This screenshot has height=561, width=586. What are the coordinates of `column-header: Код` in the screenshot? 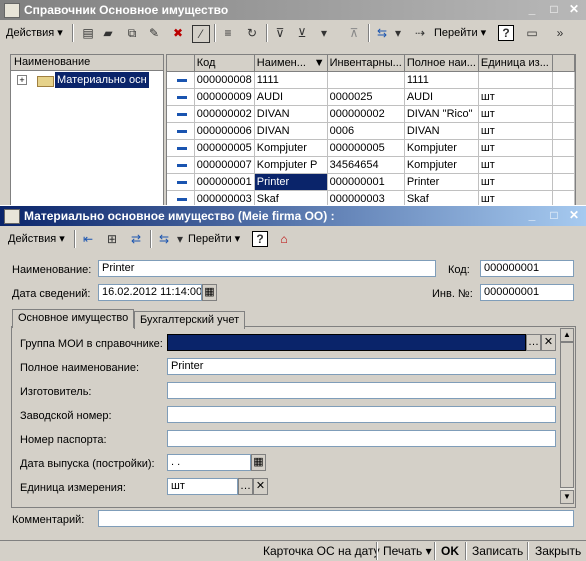 It's located at (224, 63).